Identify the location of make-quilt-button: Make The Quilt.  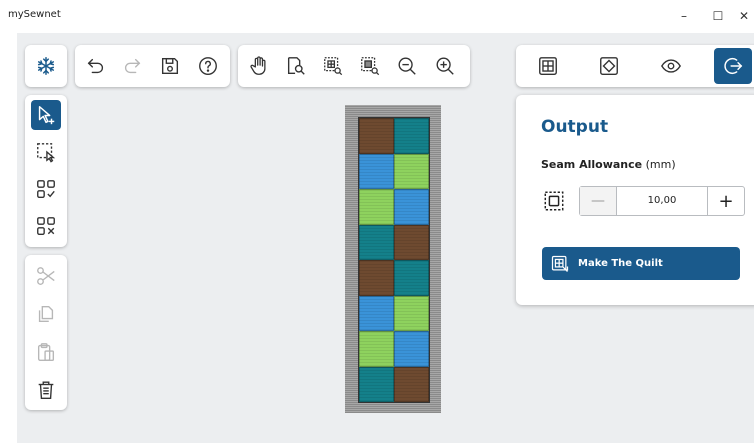
(641, 263).